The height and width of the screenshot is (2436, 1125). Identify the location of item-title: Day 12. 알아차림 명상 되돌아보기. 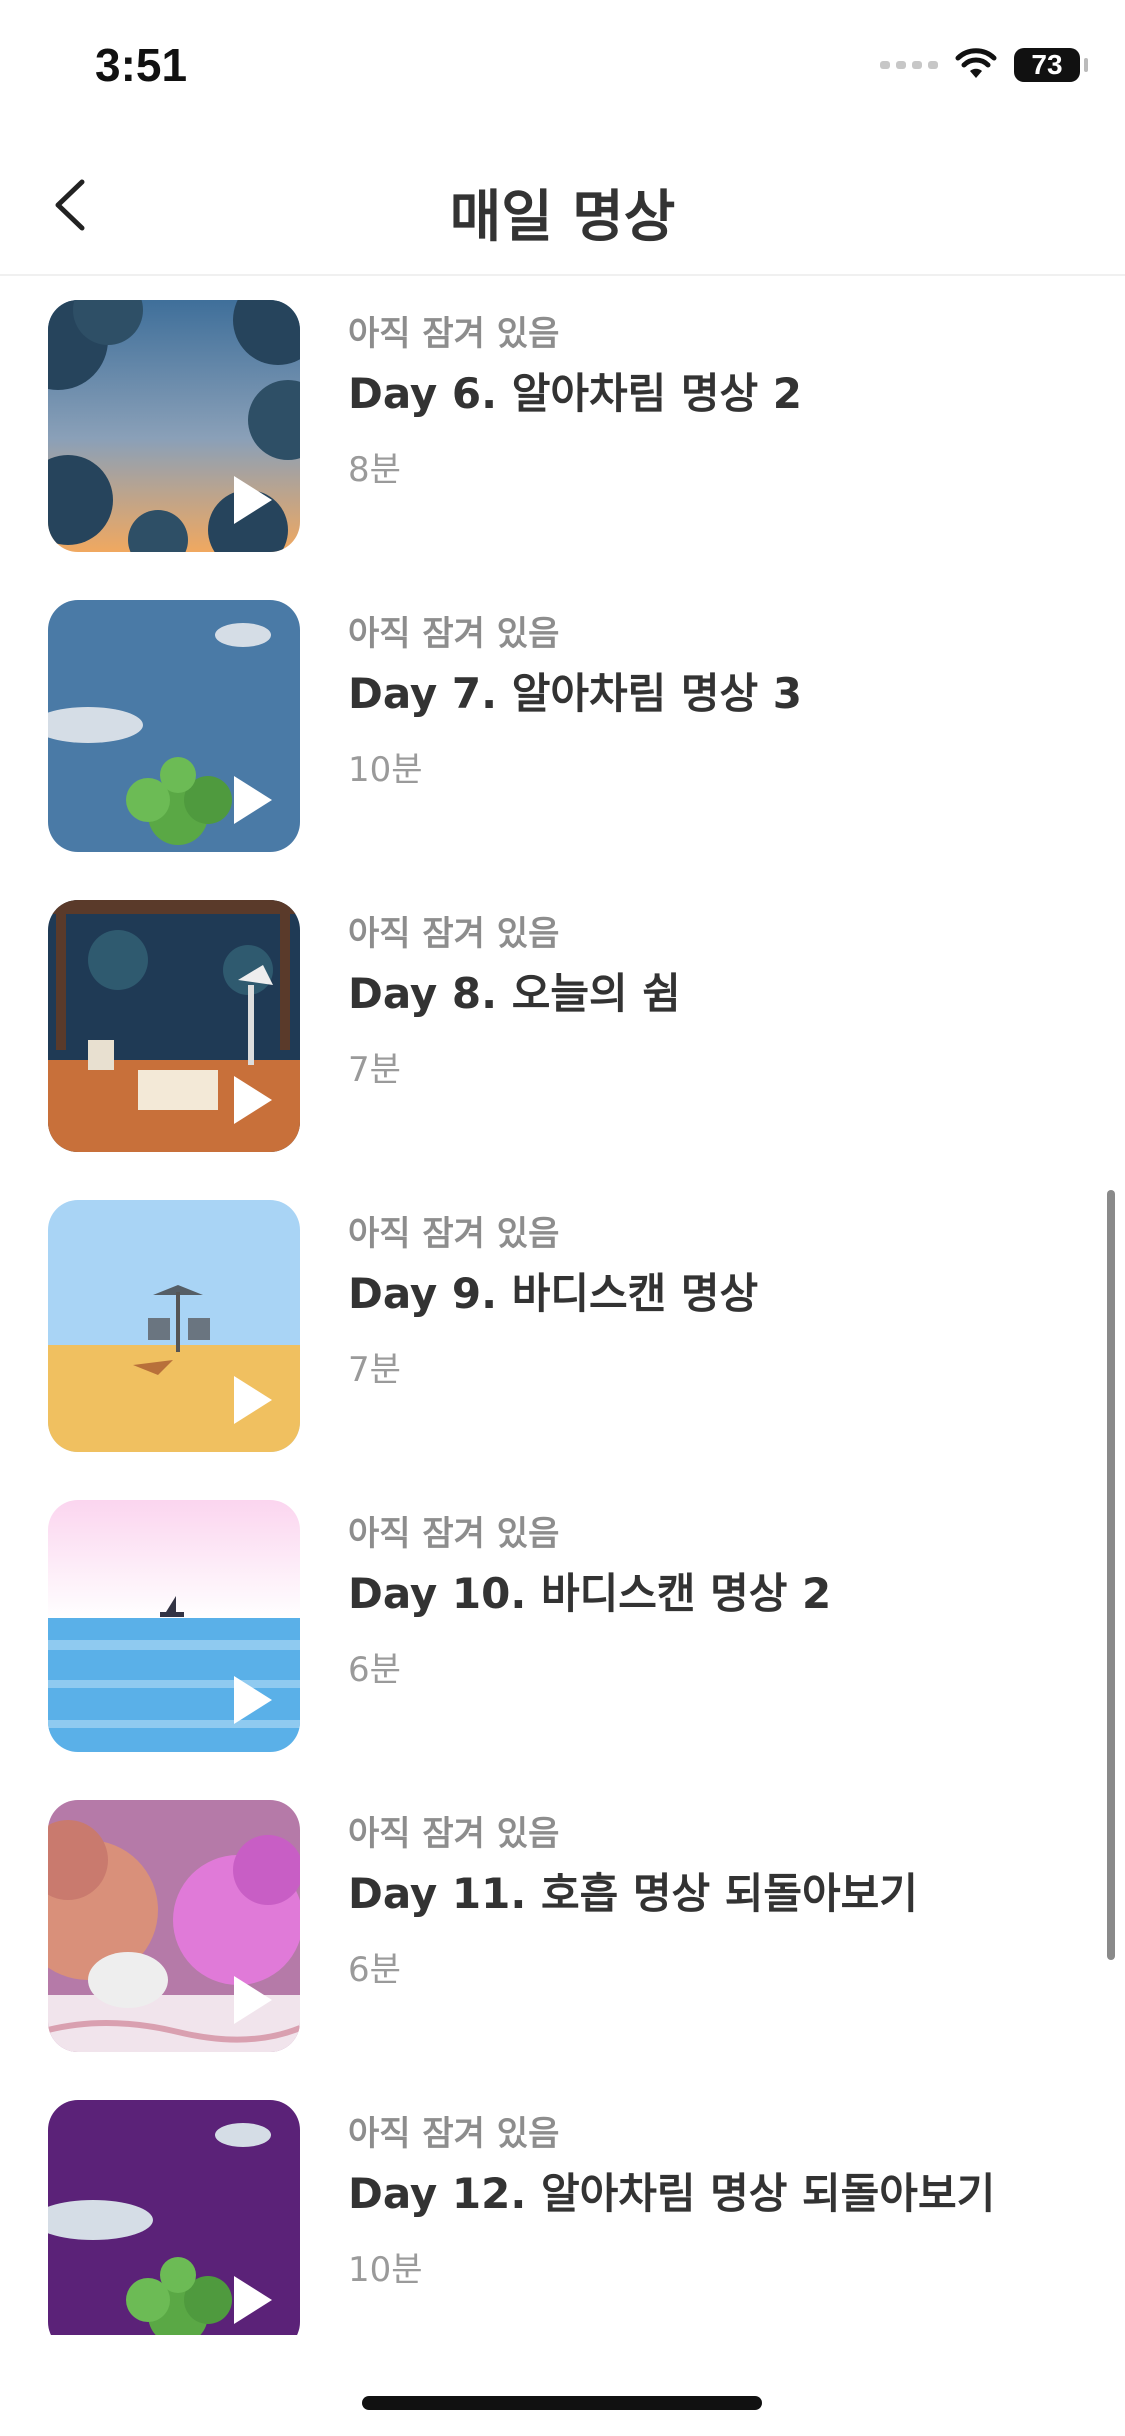
(672, 2193).